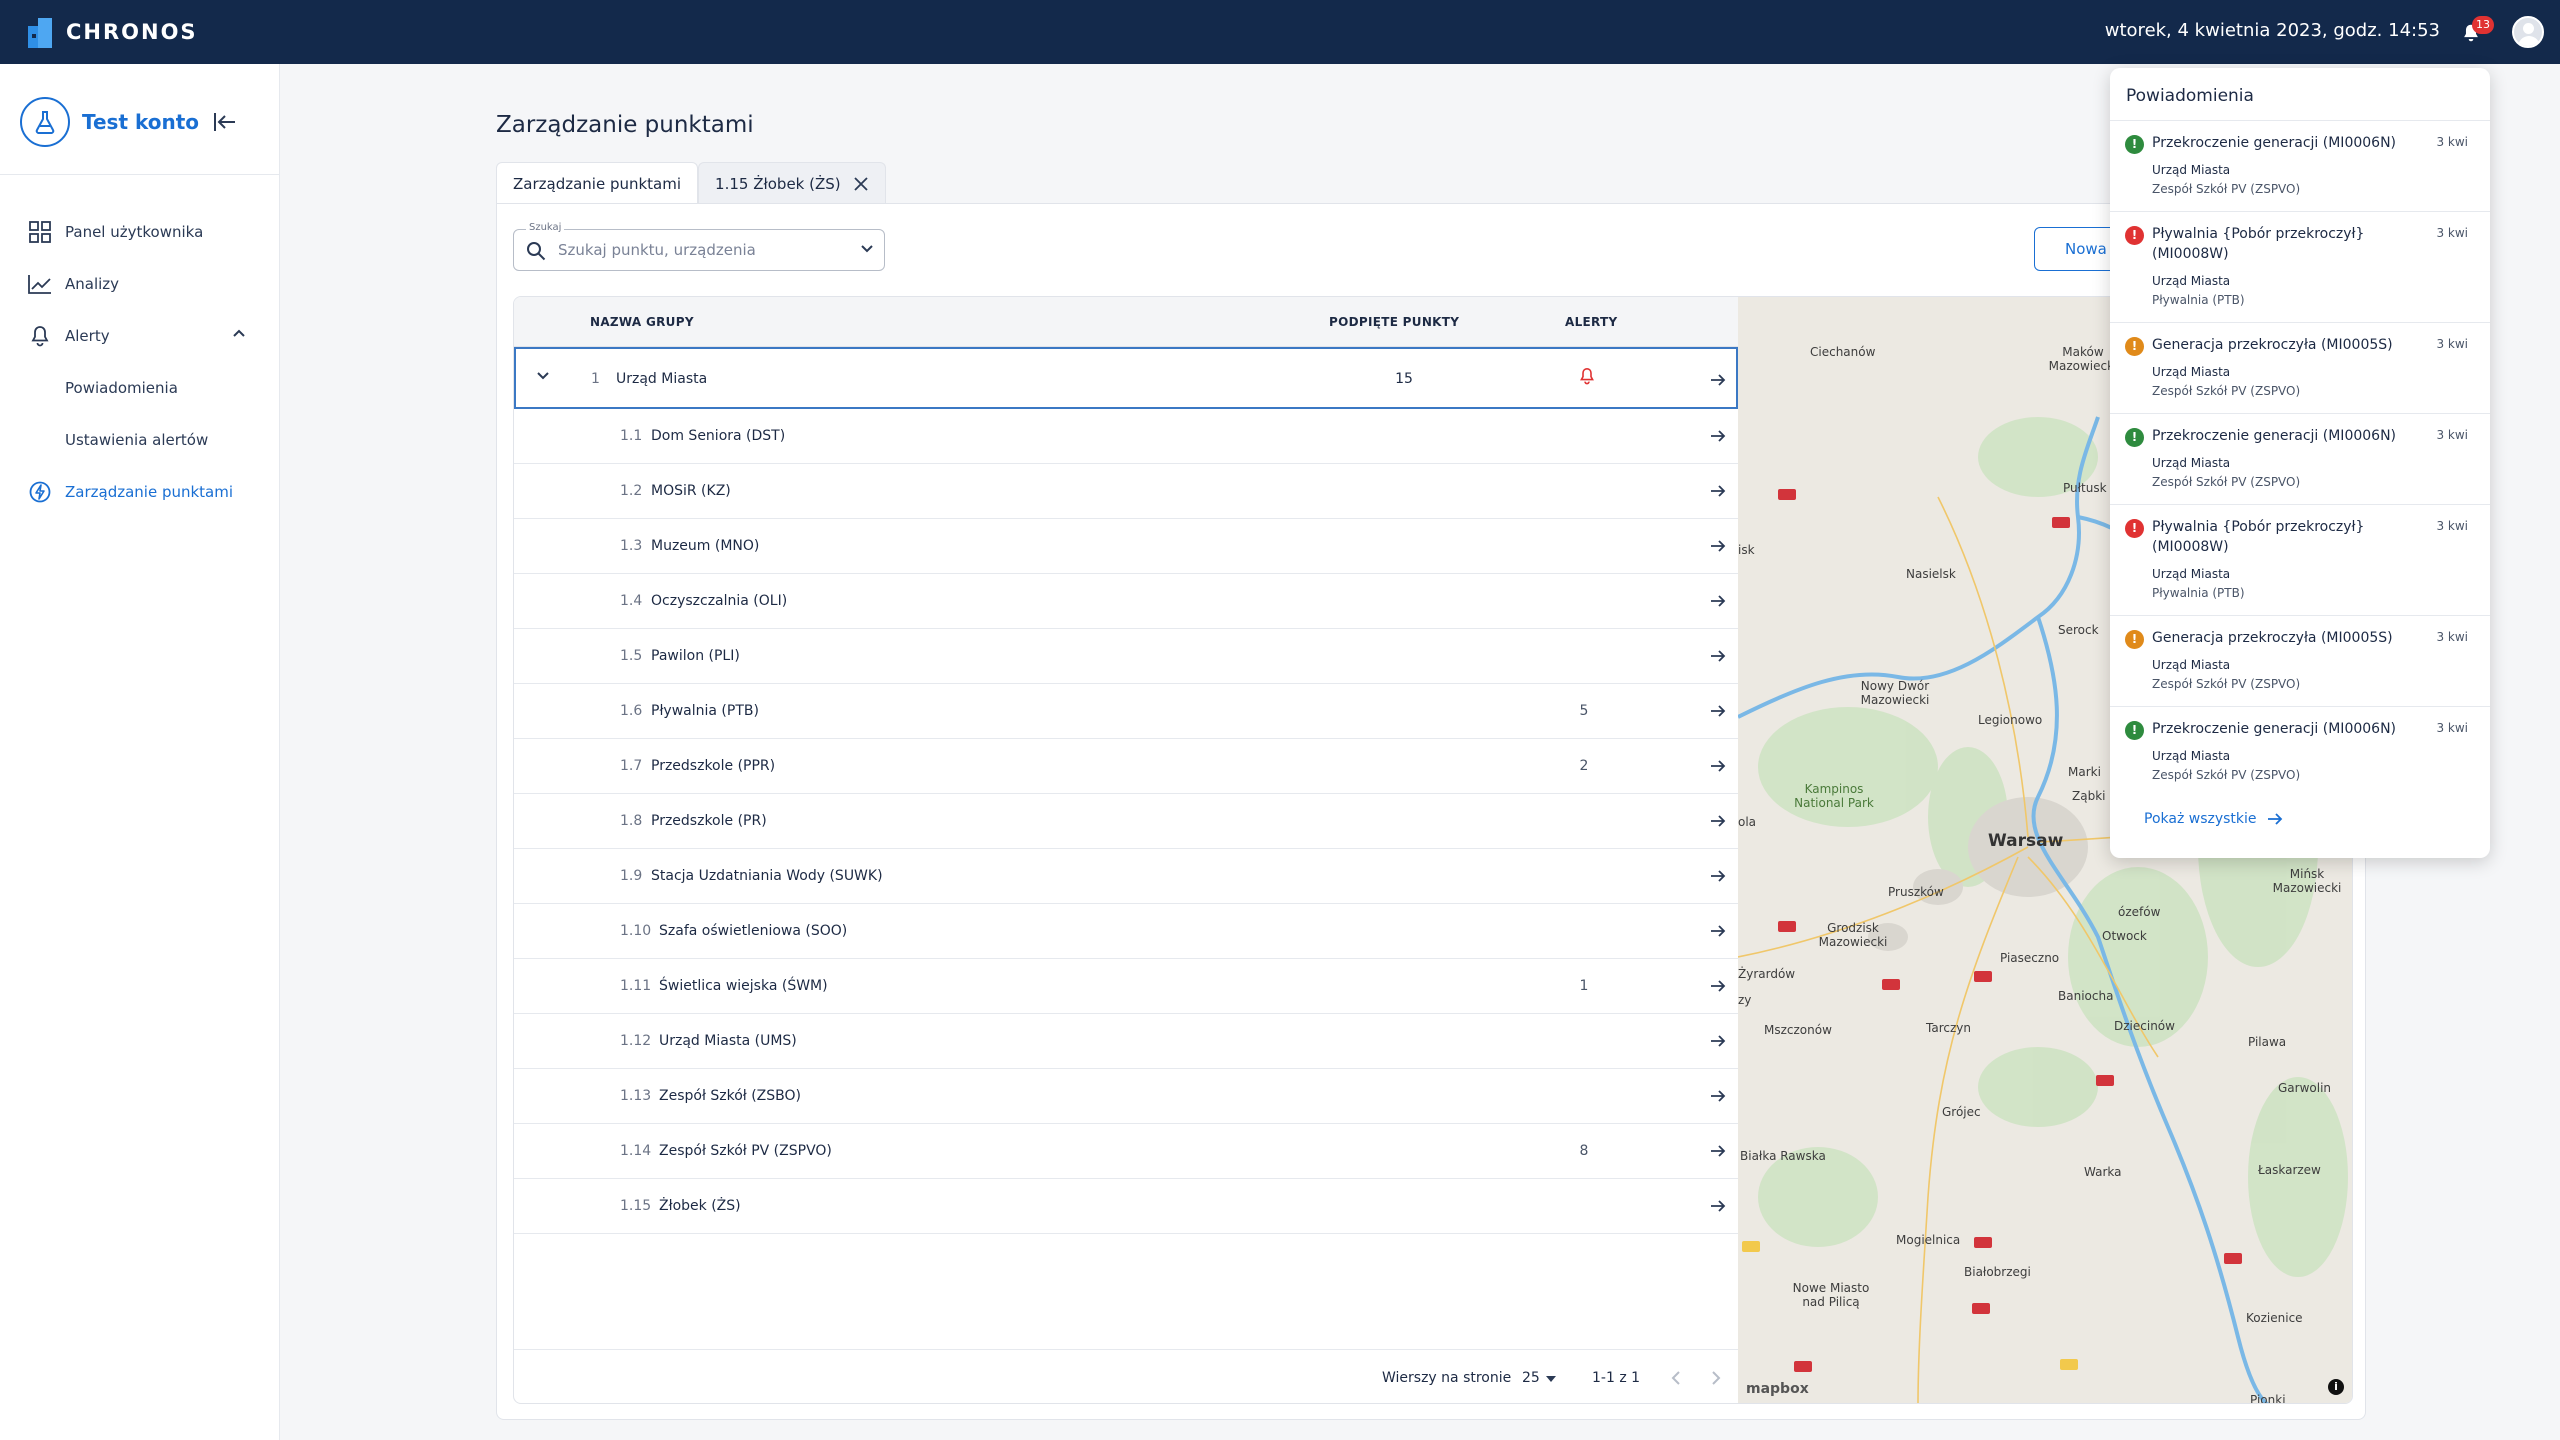 The image size is (2560, 1440). Describe the element at coordinates (1126, 491) in the screenshot. I see `table-row: 1.2 MOSiR (KZ)` at that location.